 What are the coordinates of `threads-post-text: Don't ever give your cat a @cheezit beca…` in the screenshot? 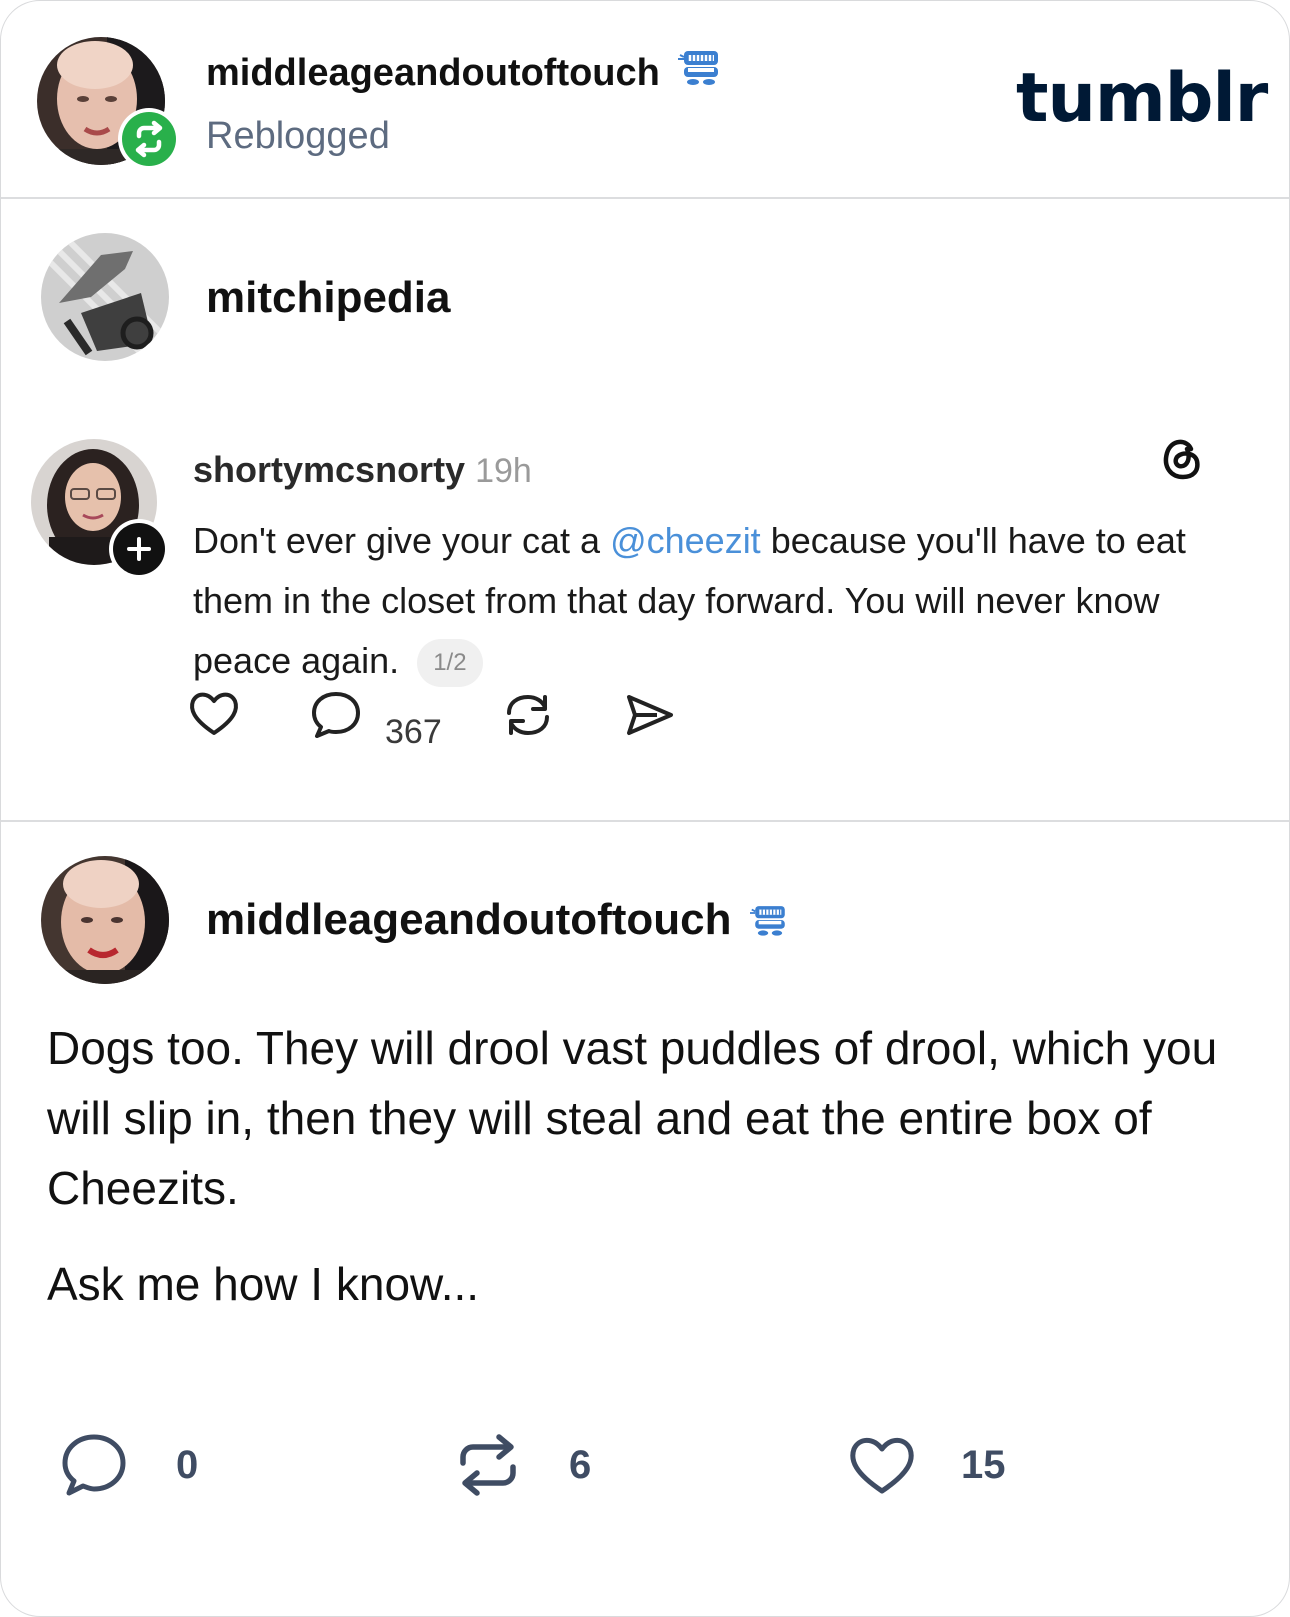 It's located at (723, 601).